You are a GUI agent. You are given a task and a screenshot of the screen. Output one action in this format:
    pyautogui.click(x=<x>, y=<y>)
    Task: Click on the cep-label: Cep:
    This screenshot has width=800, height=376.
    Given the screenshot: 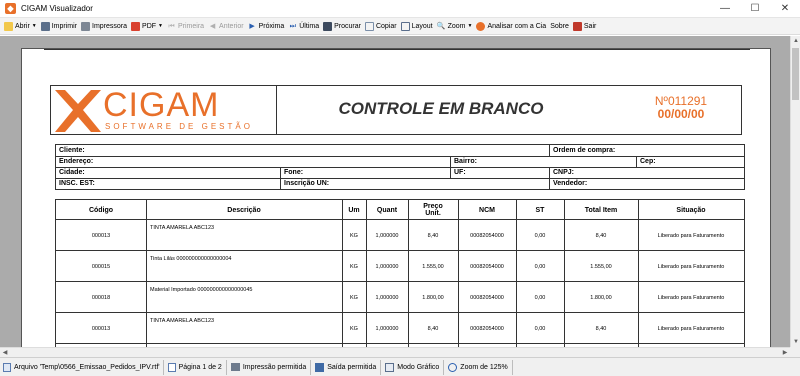 What is the action you would take?
    pyautogui.click(x=648, y=161)
    